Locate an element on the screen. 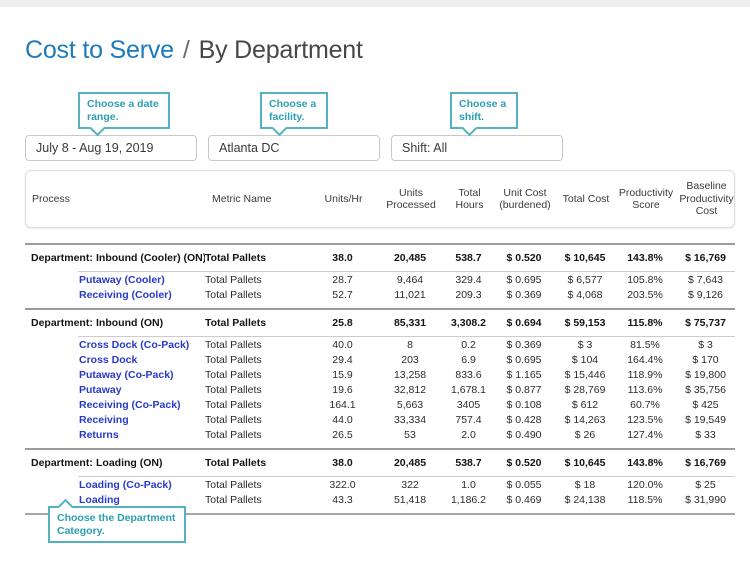  row-value: 105.8% is located at coordinates (645, 279).